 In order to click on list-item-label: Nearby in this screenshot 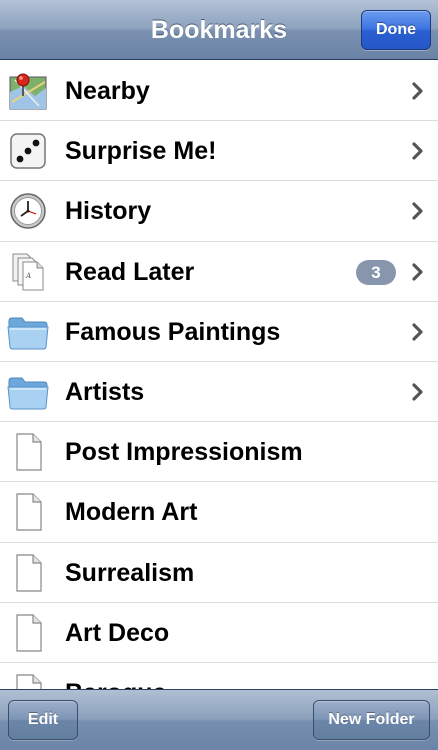, I will do `click(107, 91)`.